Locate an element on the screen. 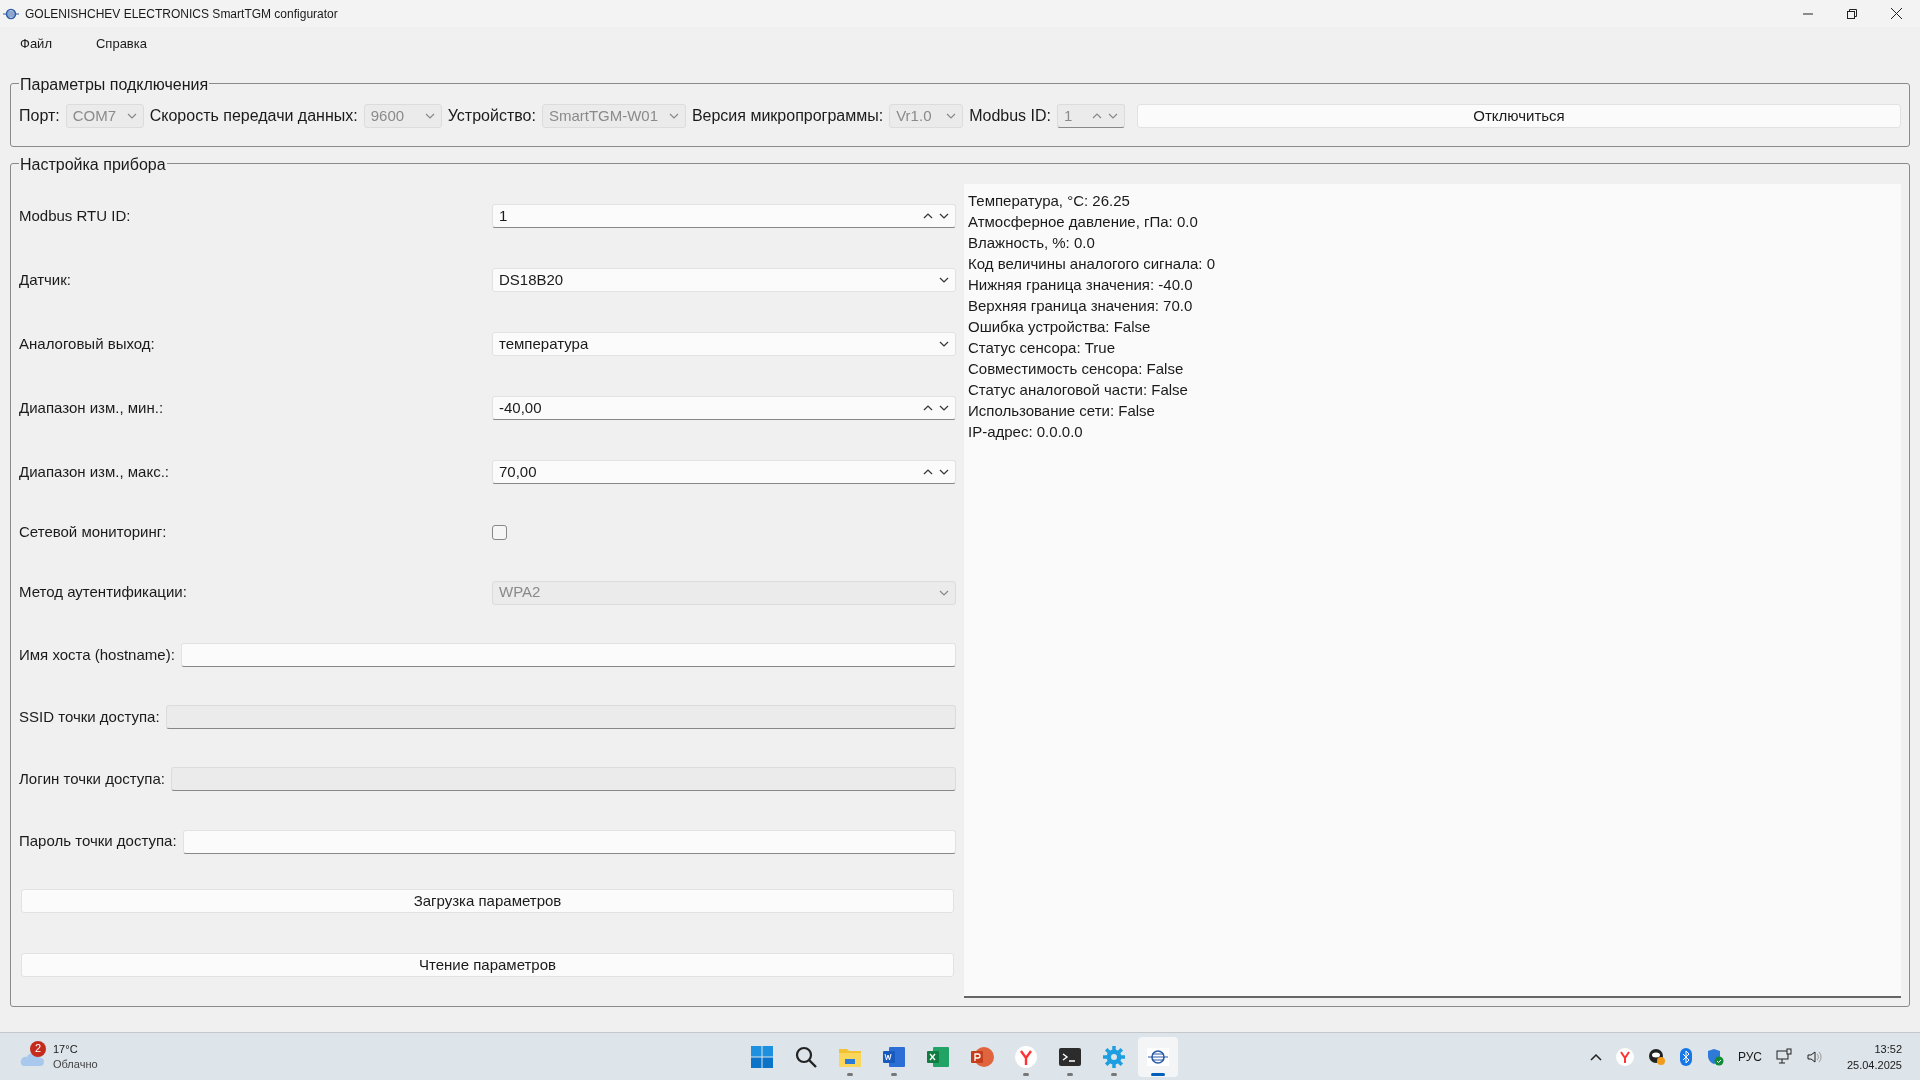 Image resolution: width=1920 pixels, height=1080 pixels. readout-line: Температура, °C: 26.25 is located at coordinates (1049, 201).